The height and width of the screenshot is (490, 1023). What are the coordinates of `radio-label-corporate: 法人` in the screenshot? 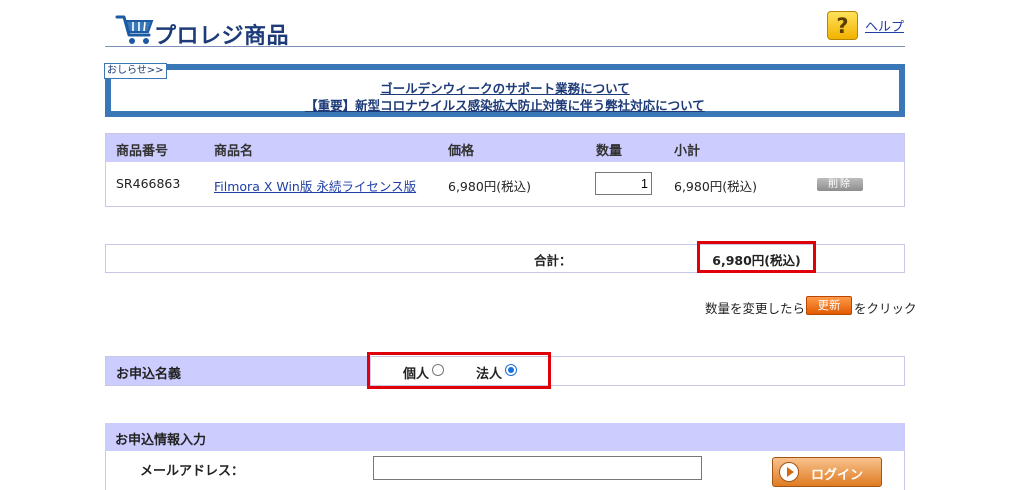 It's located at (489, 374).